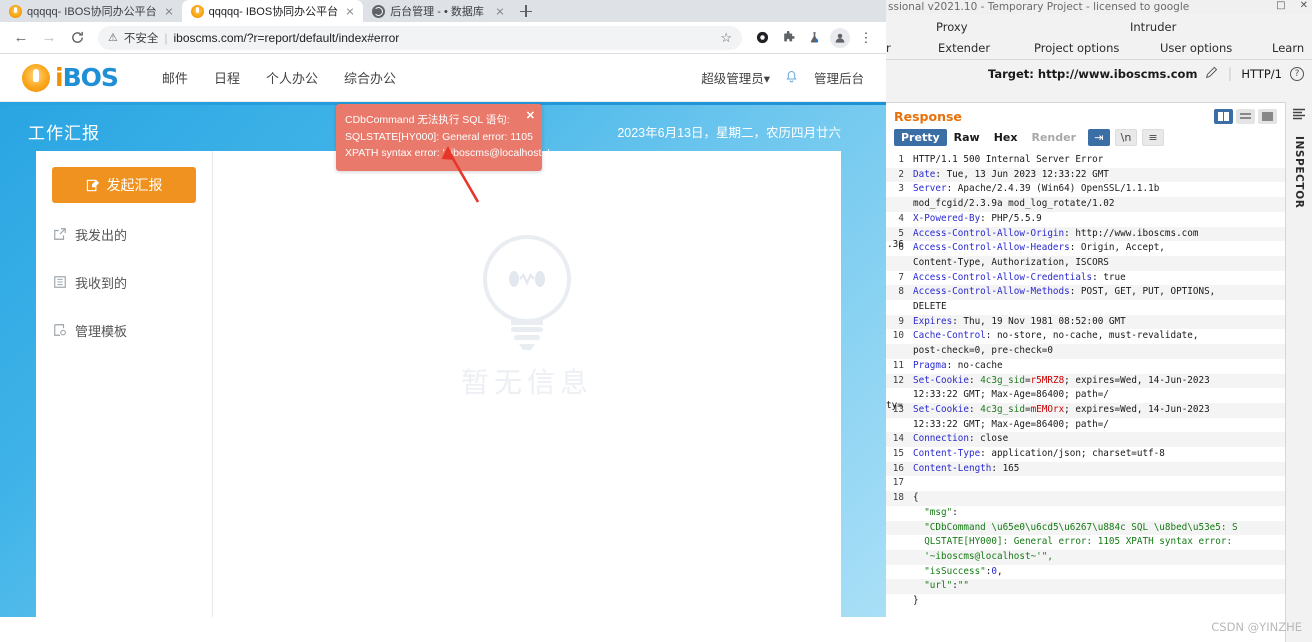 The width and height of the screenshot is (1312, 642). I want to click on start-report-button: 发起汇报, so click(124, 185).